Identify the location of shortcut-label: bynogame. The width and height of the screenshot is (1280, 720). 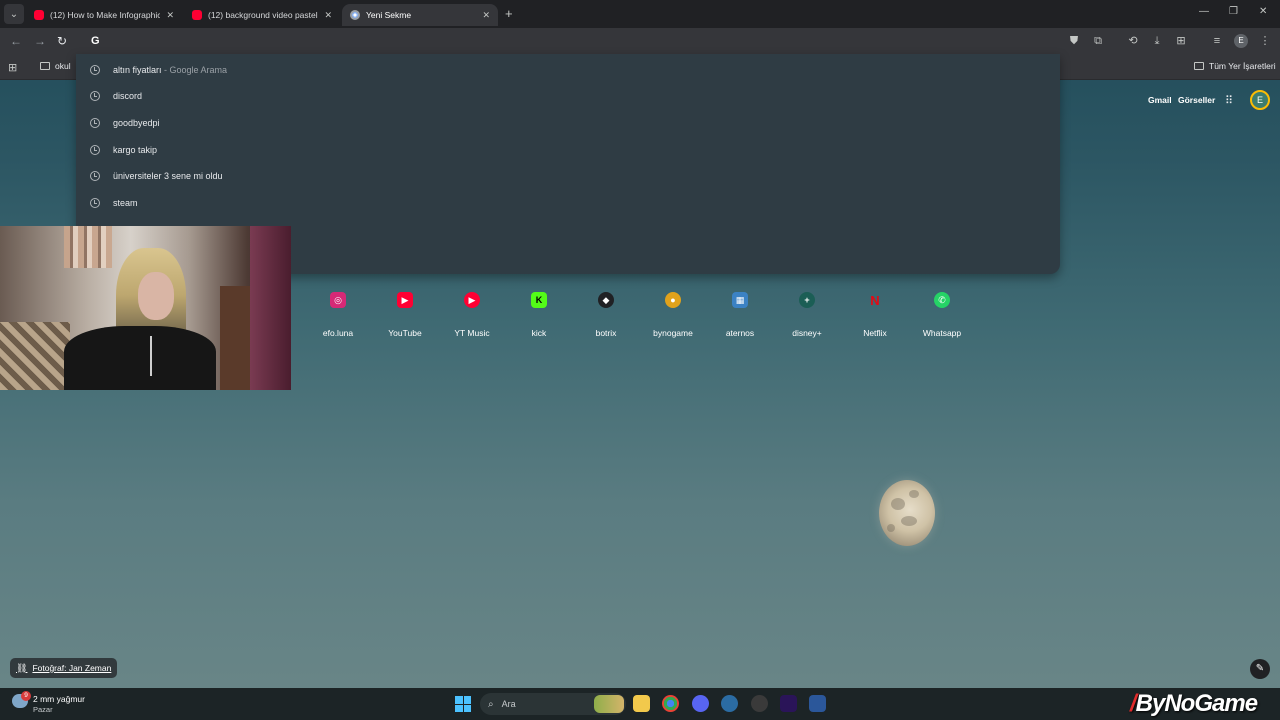
(673, 333).